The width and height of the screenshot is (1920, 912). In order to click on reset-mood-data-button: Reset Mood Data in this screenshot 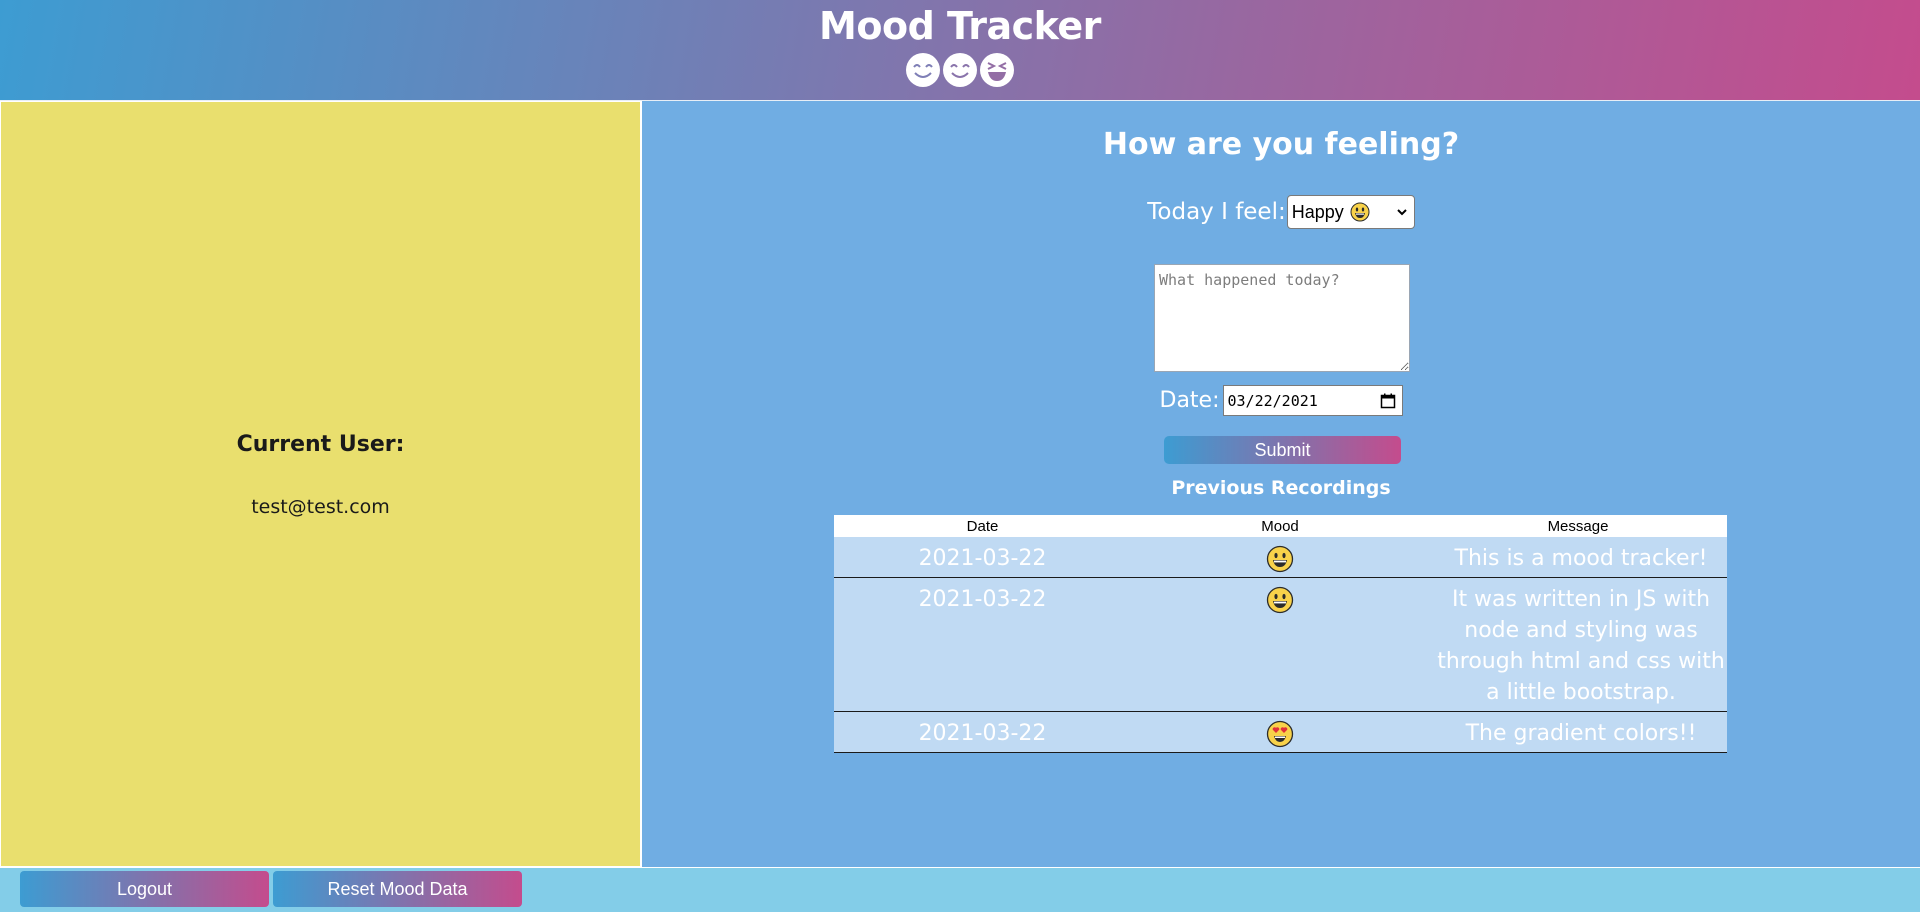, I will do `click(397, 889)`.